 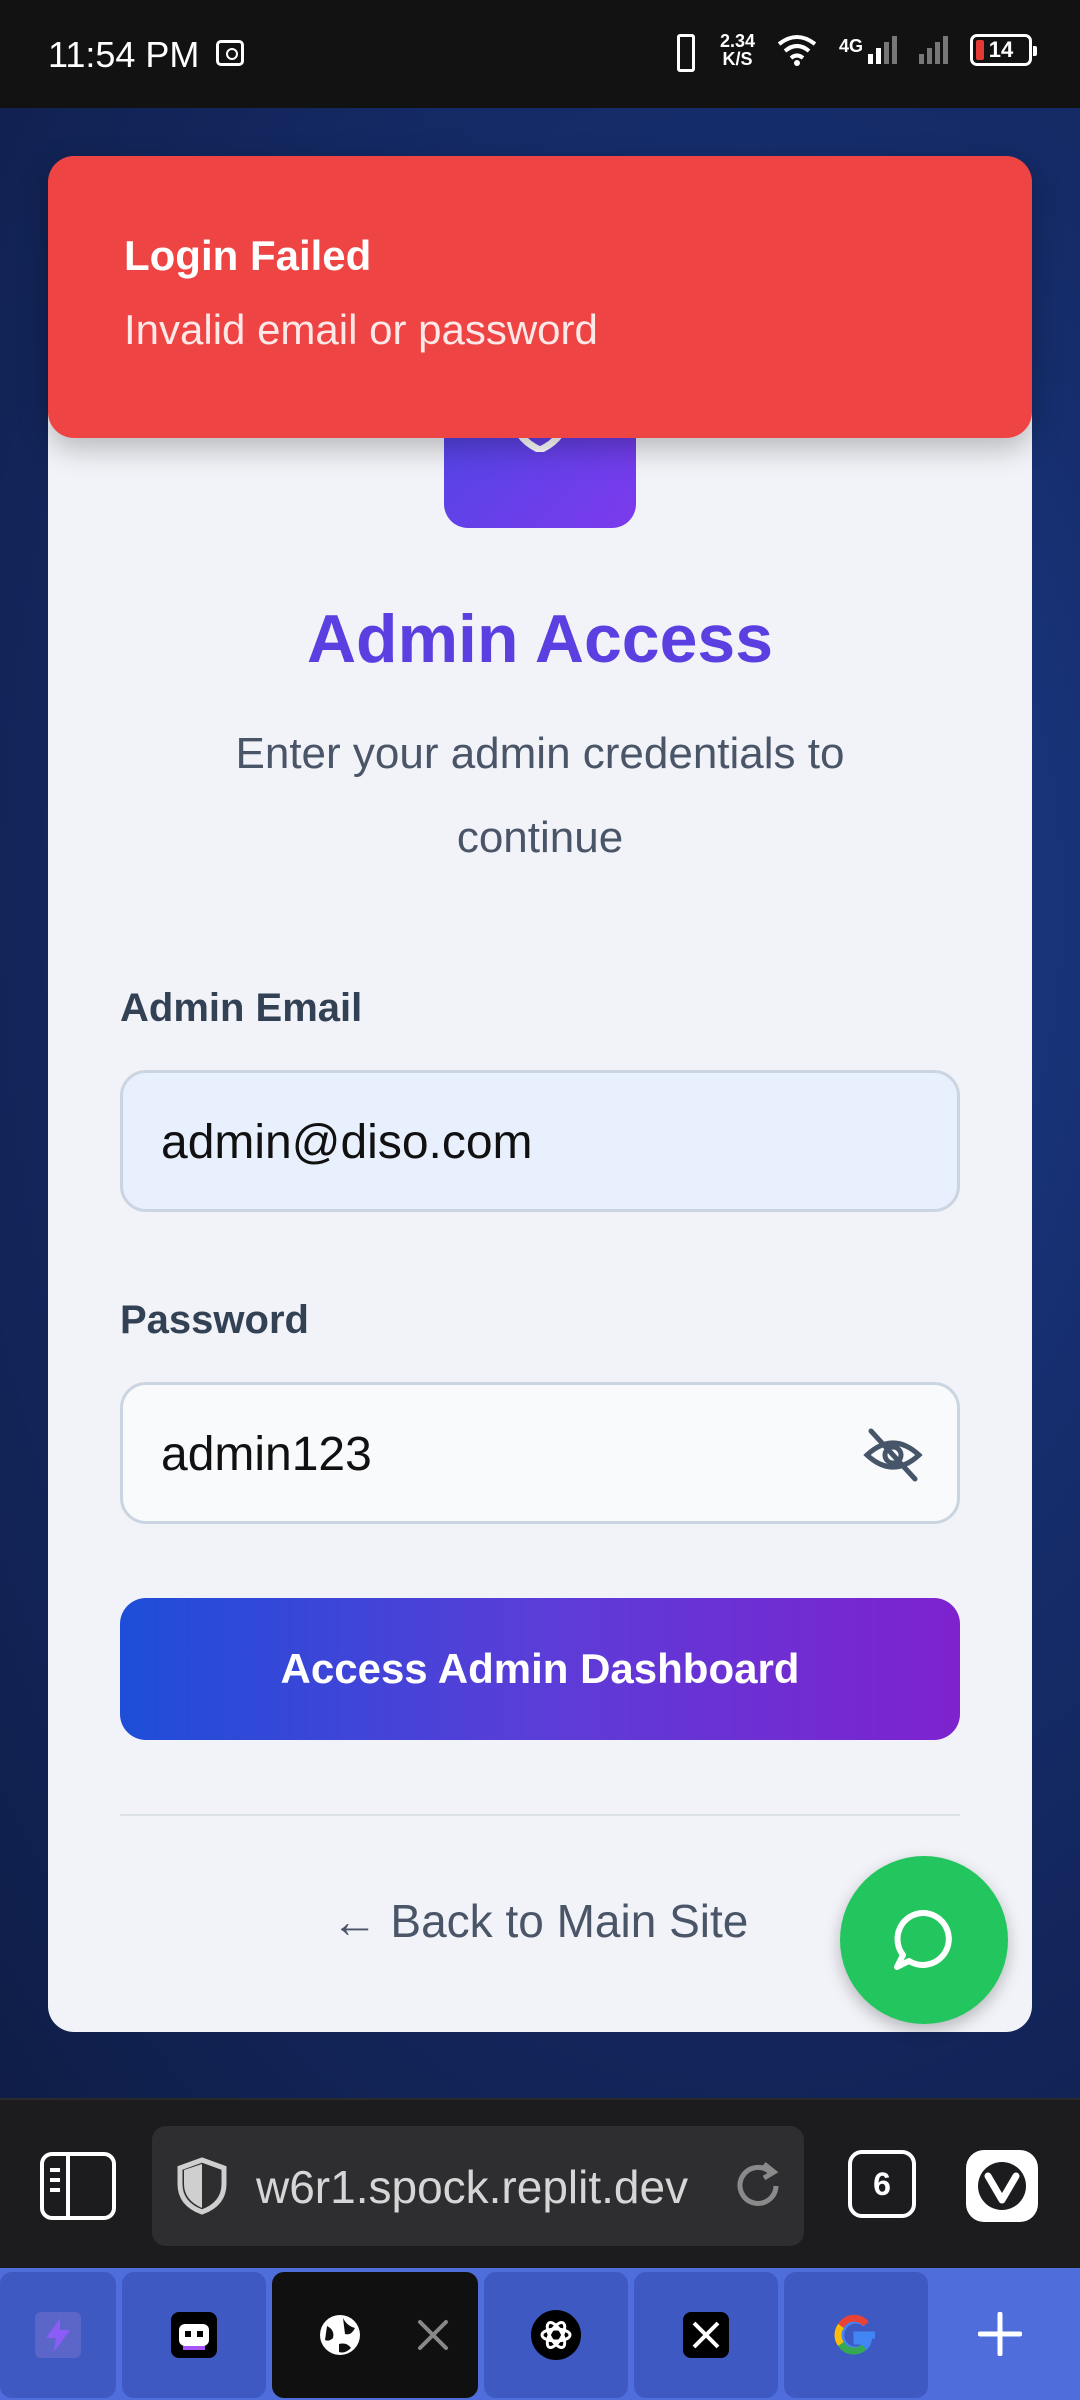 What do you see at coordinates (933, 50) in the screenshot?
I see `cell-signal-icon` at bounding box center [933, 50].